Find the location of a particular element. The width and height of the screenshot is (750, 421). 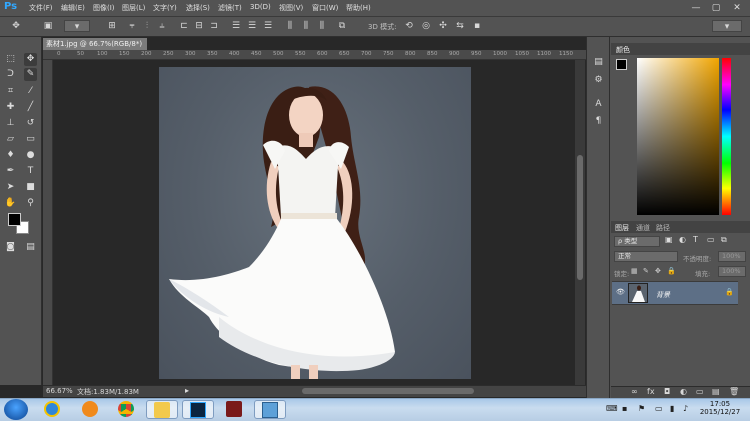

type-tool-icon: T is located at coordinates (30, 171).